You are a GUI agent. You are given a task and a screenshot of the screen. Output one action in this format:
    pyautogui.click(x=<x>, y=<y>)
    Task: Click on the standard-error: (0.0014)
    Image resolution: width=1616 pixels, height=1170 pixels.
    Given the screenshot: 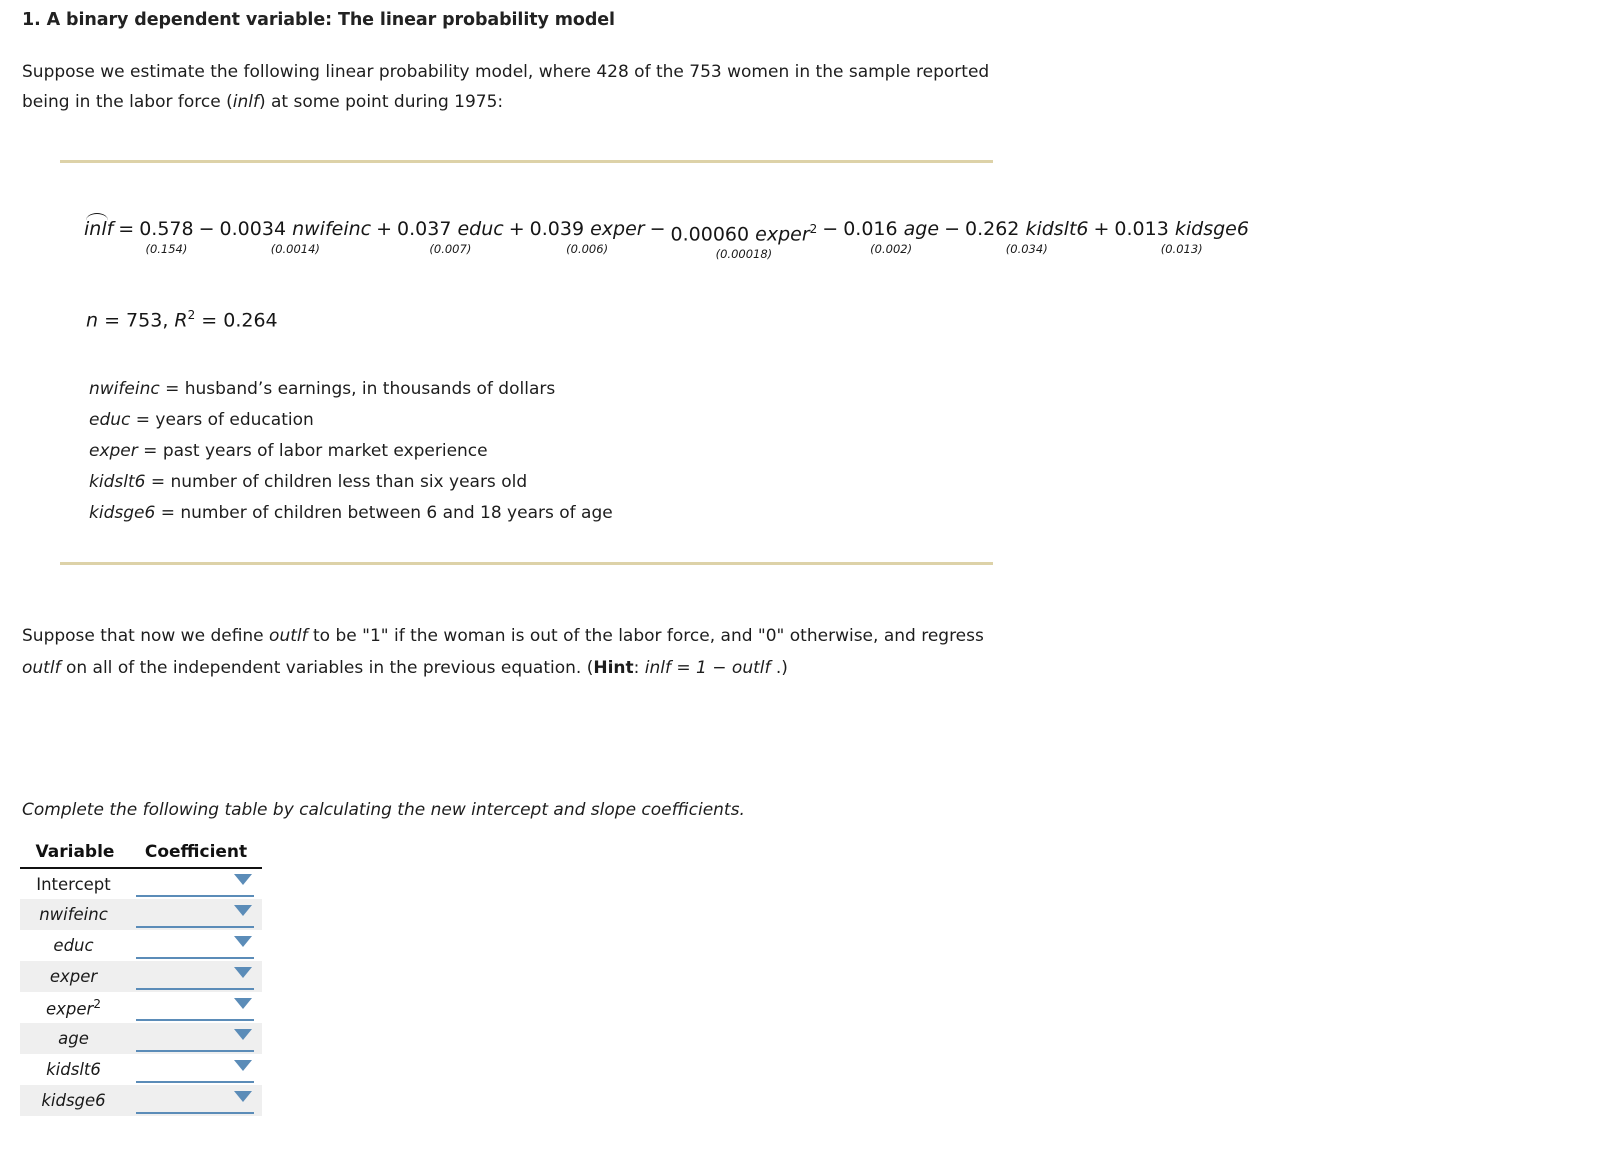 What is the action you would take?
    pyautogui.click(x=295, y=249)
    